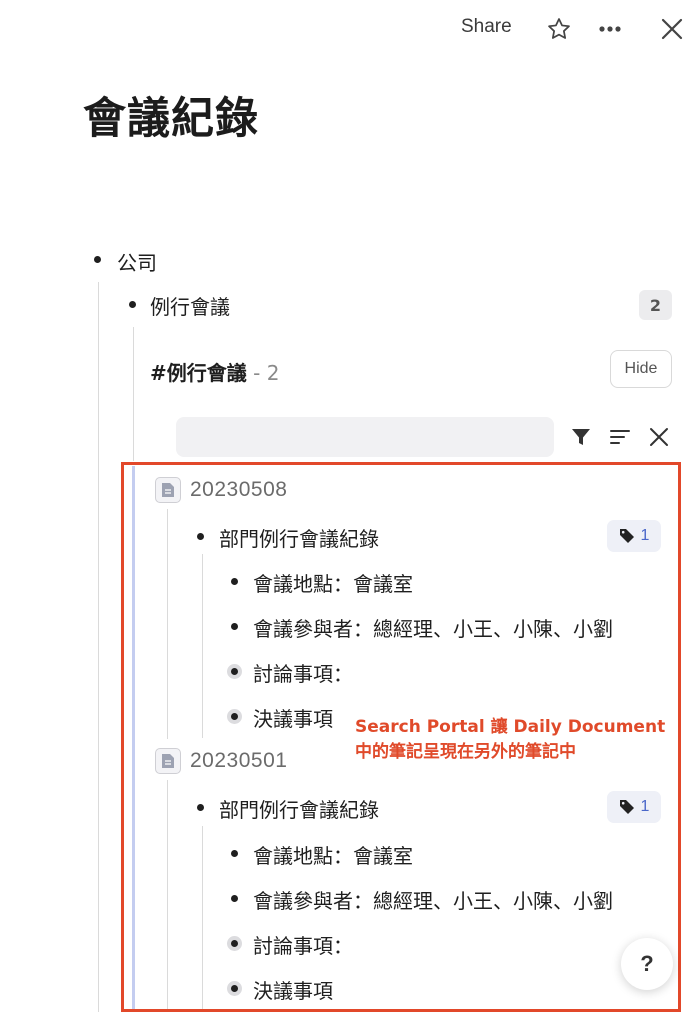 This screenshot has width=692, height=1024. Describe the element at coordinates (641, 369) in the screenshot. I see `hide-button: Hide` at that location.